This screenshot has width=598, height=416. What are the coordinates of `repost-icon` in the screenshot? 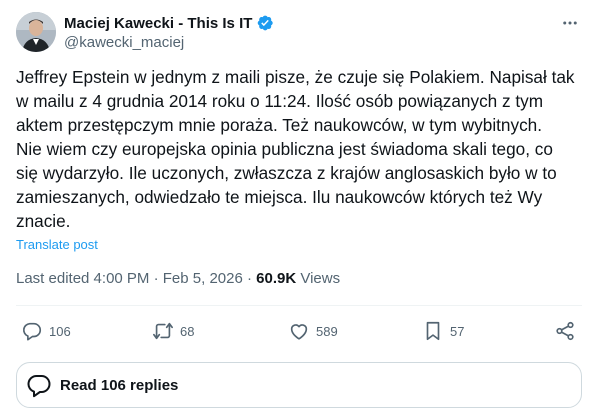 It's located at (163, 331).